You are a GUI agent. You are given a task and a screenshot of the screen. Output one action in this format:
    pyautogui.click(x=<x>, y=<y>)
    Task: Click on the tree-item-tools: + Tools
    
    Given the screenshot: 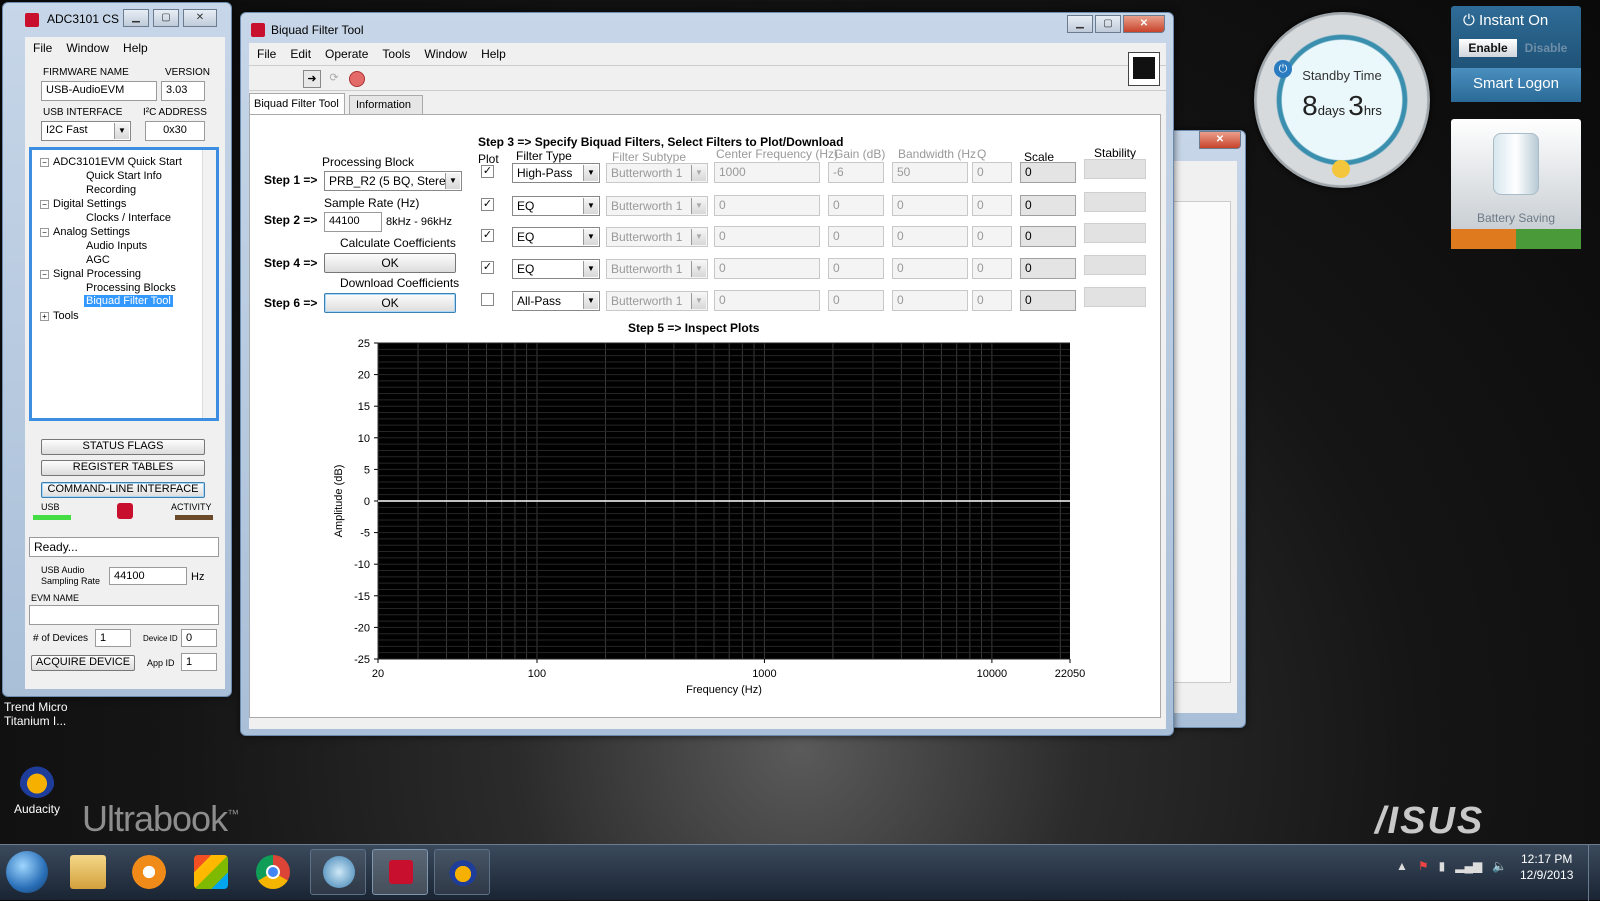 What is the action you would take?
    pyautogui.click(x=59, y=316)
    